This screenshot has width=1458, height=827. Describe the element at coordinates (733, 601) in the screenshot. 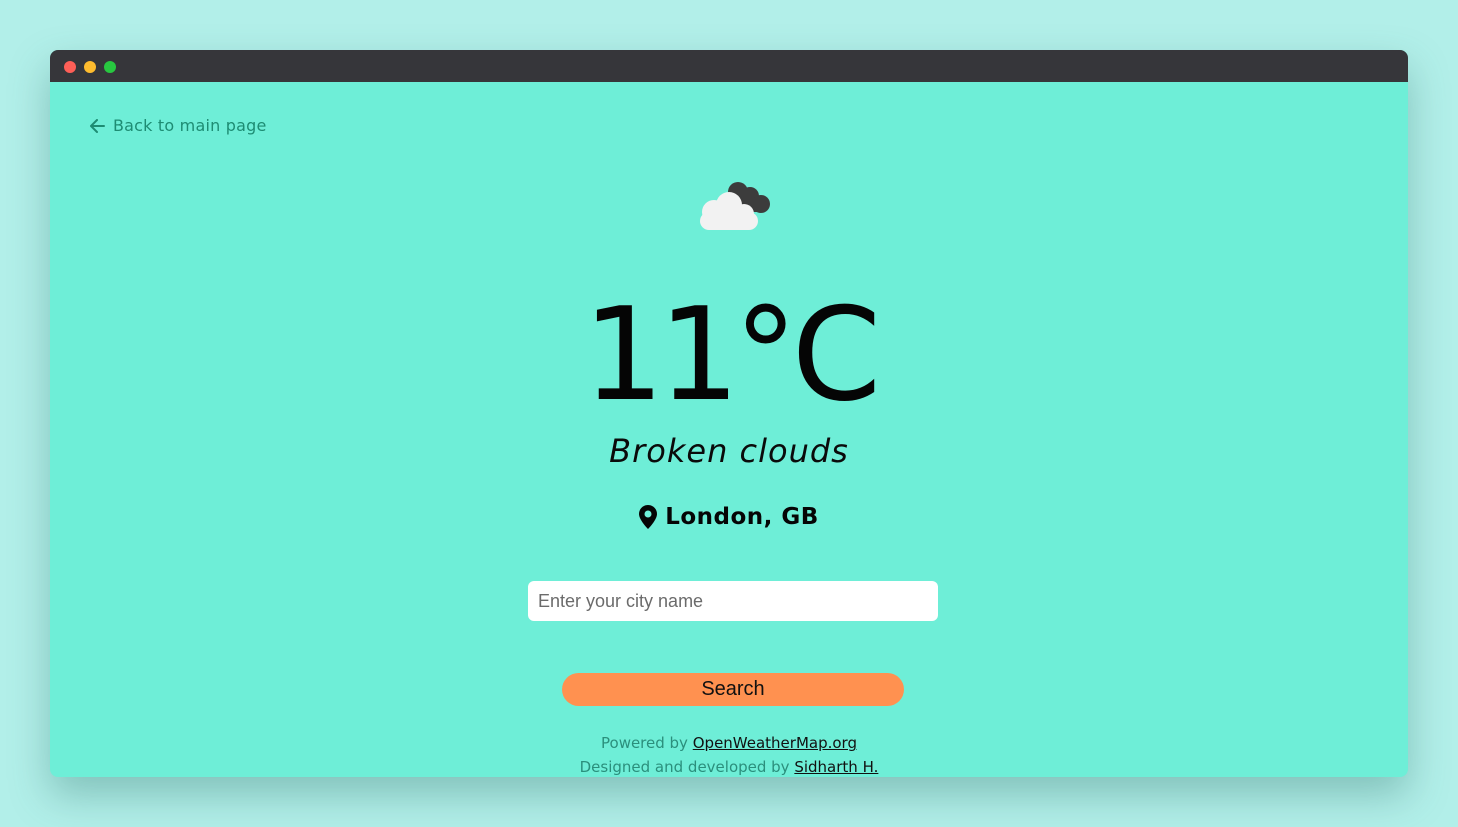

I see `city-search-input` at that location.